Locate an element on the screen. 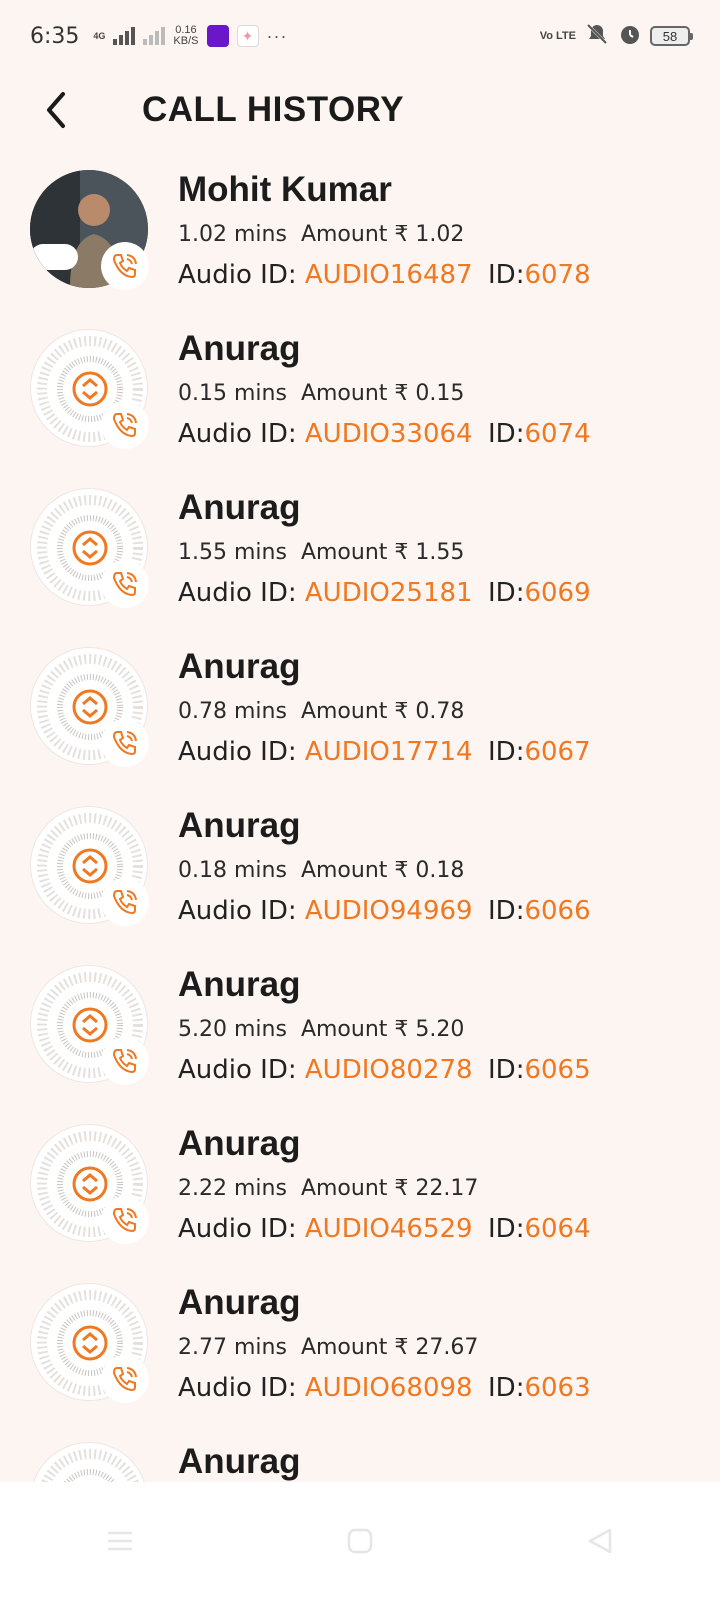  audio-id-value: AUDIO25181 is located at coordinates (388, 593).